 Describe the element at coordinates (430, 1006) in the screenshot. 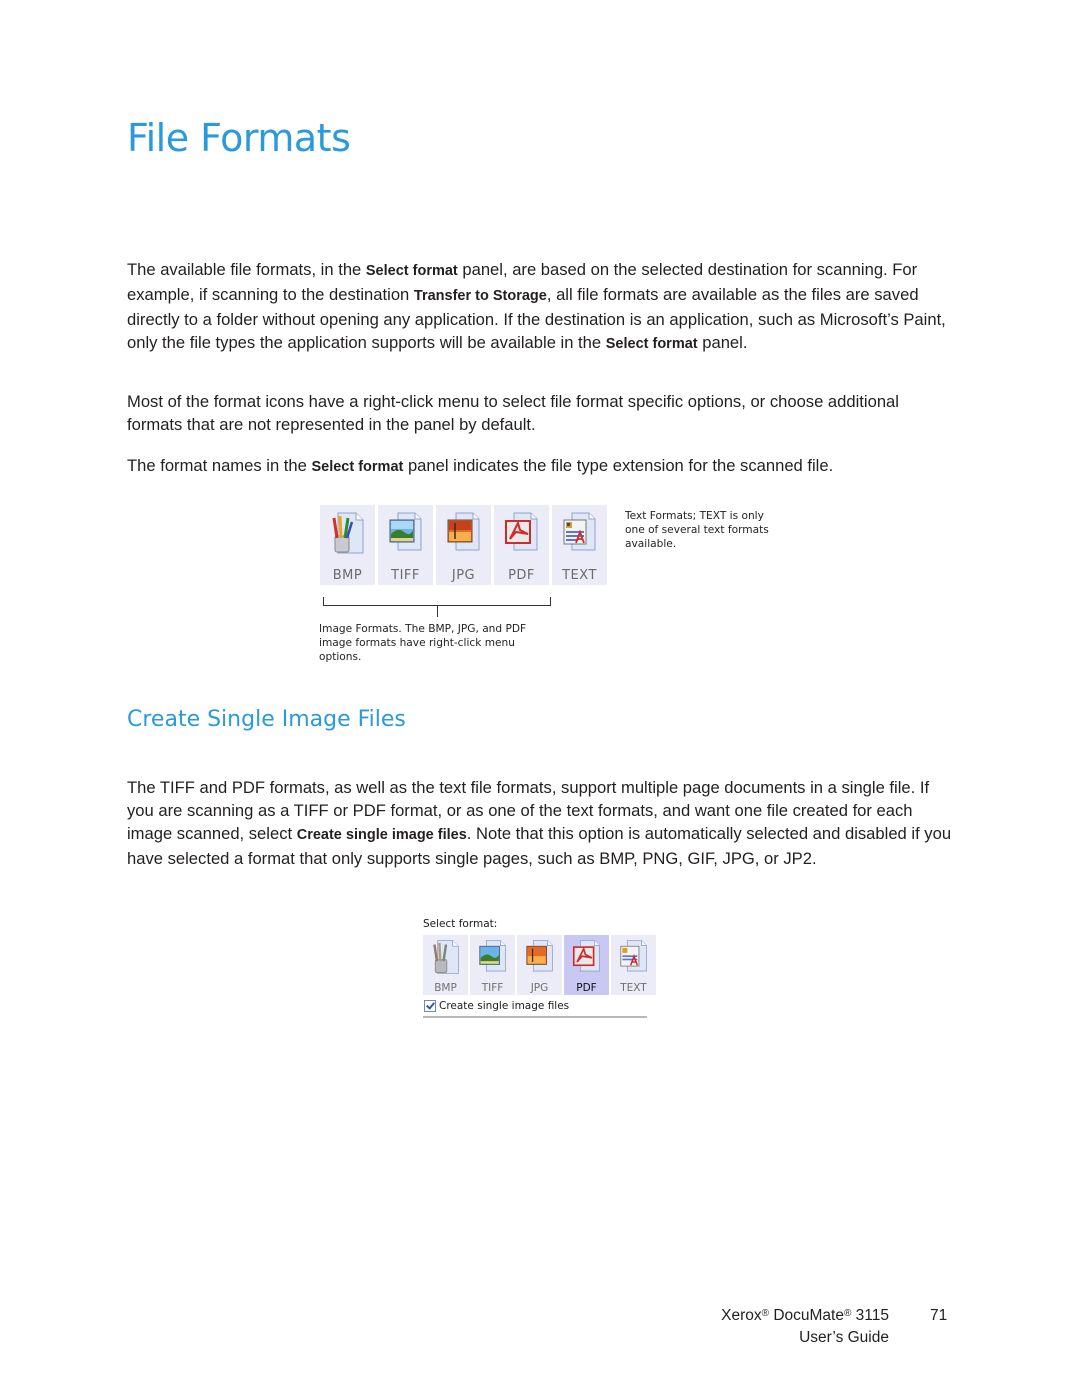

I see `create-single-image-files-checkbox` at that location.